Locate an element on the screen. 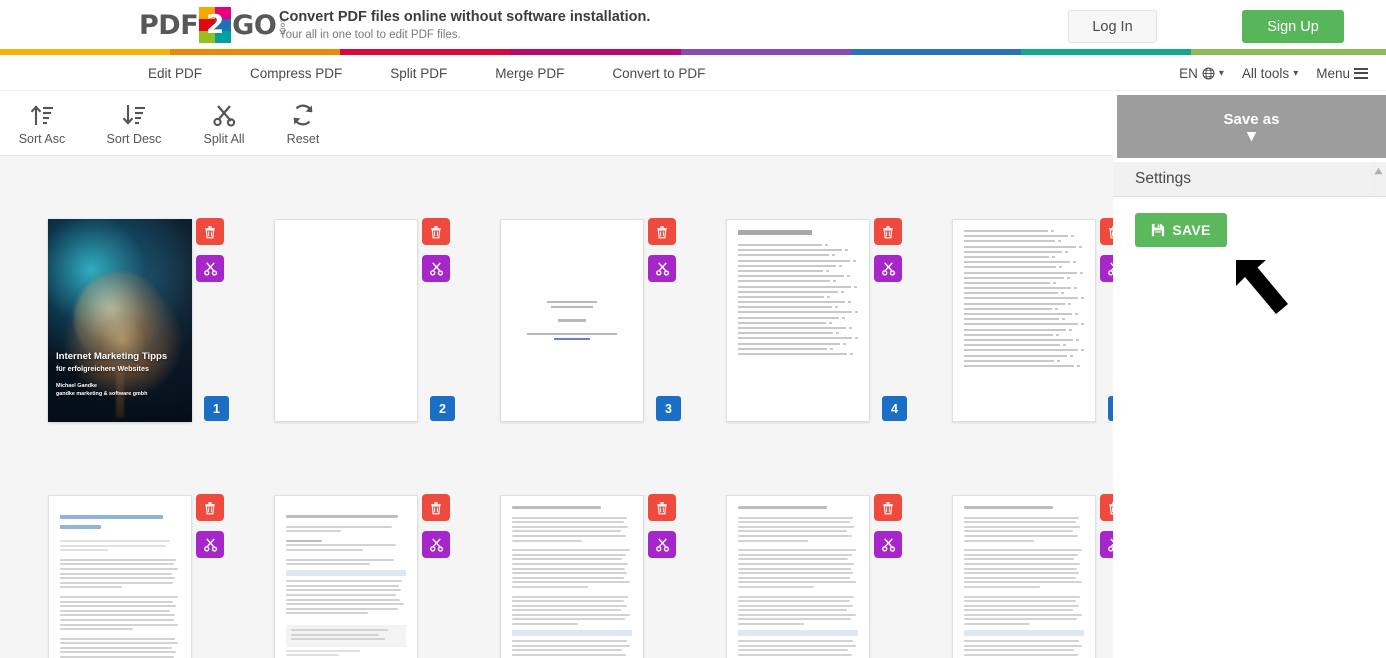 This screenshot has height=658, width=1386. page-item: 8 is located at coordinates (613, 569).